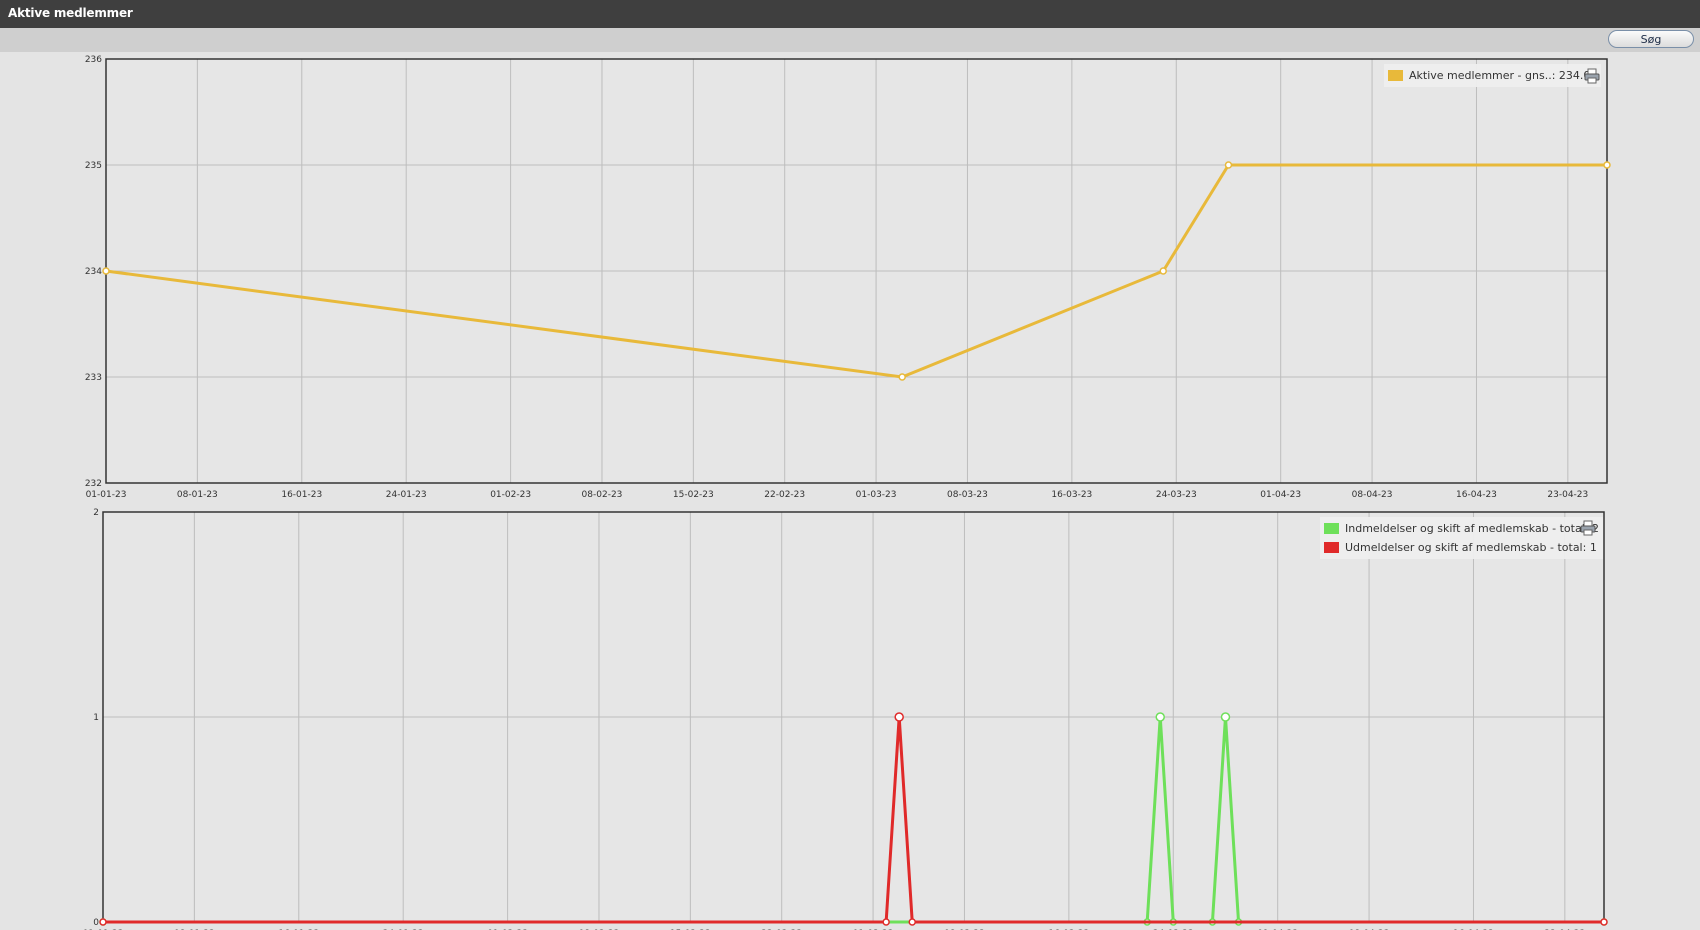  I want to click on x-tick-label: 16-03-23, so click(1071, 495).